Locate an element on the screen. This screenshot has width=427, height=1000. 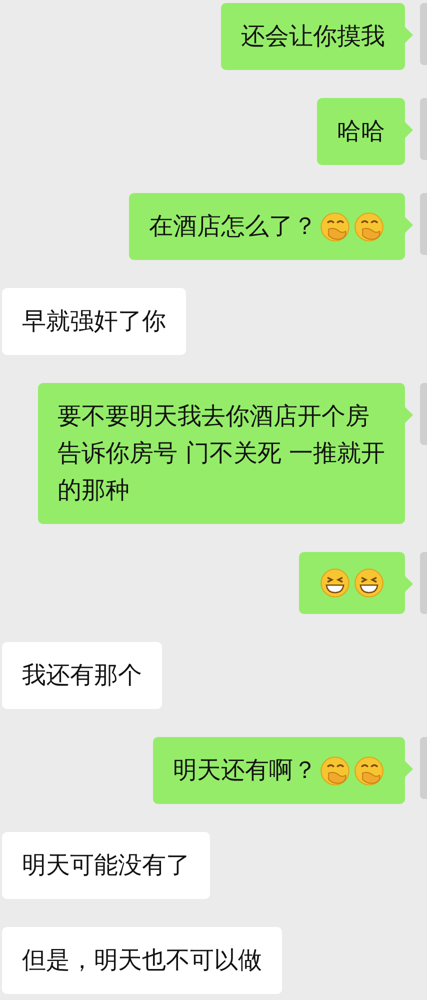
message-text: 在酒店怎么了？ is located at coordinates (233, 226).